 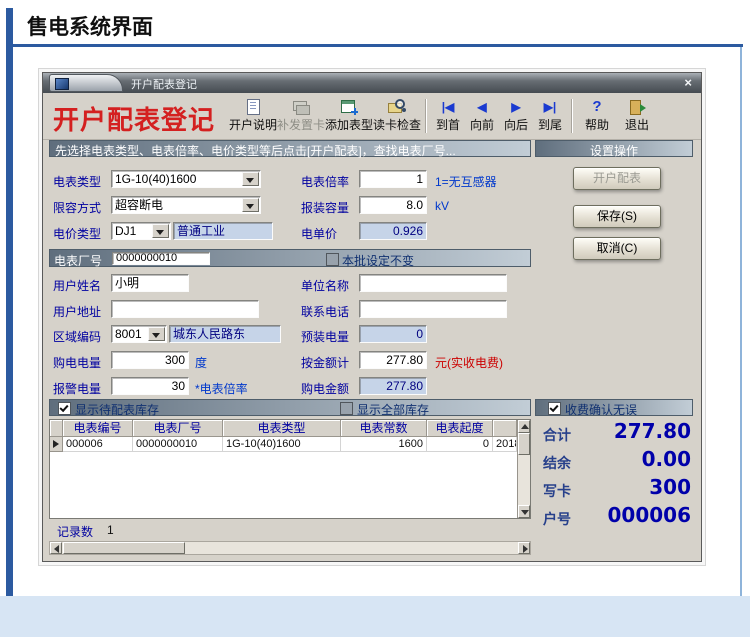 What do you see at coordinates (301, 116) in the screenshot?
I see `toolbar-button-reissue-card: 补发置卡` at bounding box center [301, 116].